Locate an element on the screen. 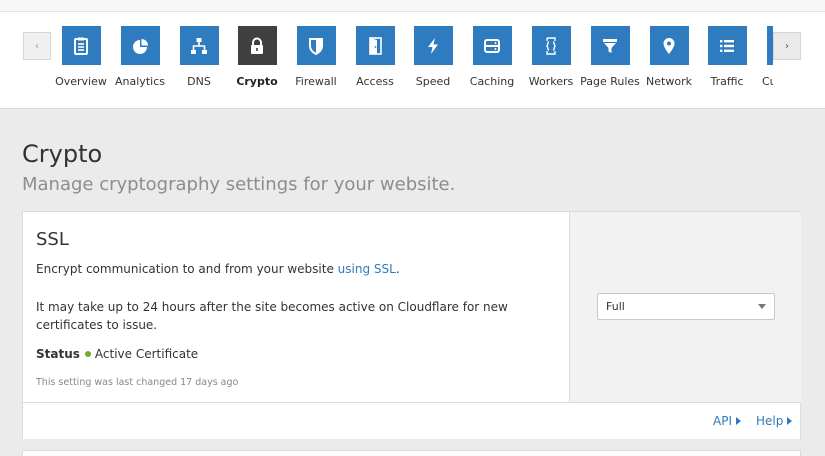 The width and height of the screenshot is (825, 456). status-row: Status Active Certificate is located at coordinates (117, 354).